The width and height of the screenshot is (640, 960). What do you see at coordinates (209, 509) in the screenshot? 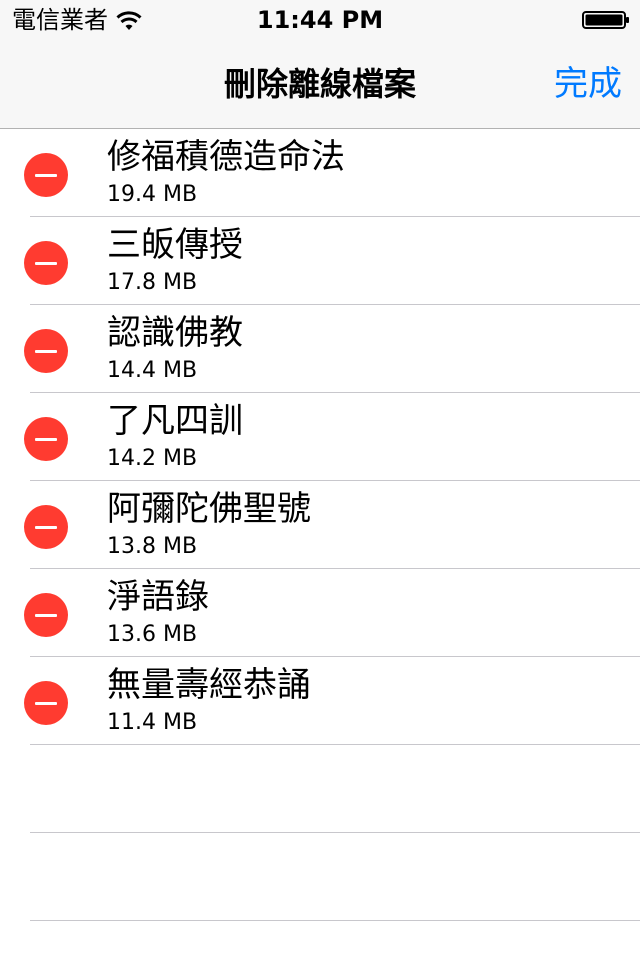
I see `item-title: 阿彌陀佛聖號` at bounding box center [209, 509].